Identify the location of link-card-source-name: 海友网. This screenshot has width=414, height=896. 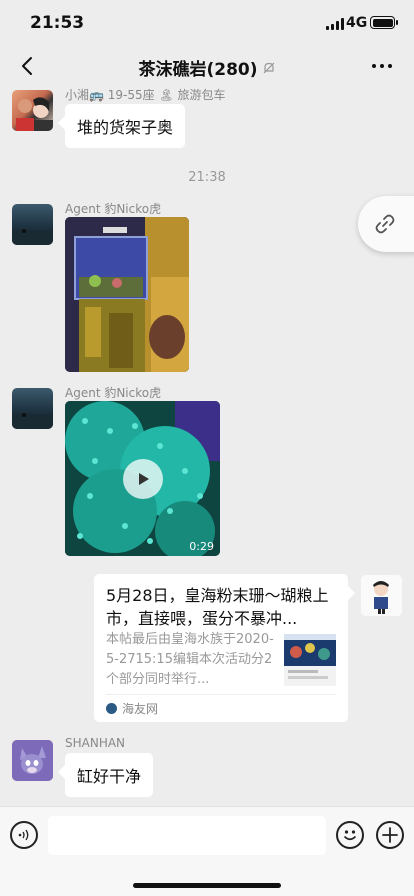
(140, 709).